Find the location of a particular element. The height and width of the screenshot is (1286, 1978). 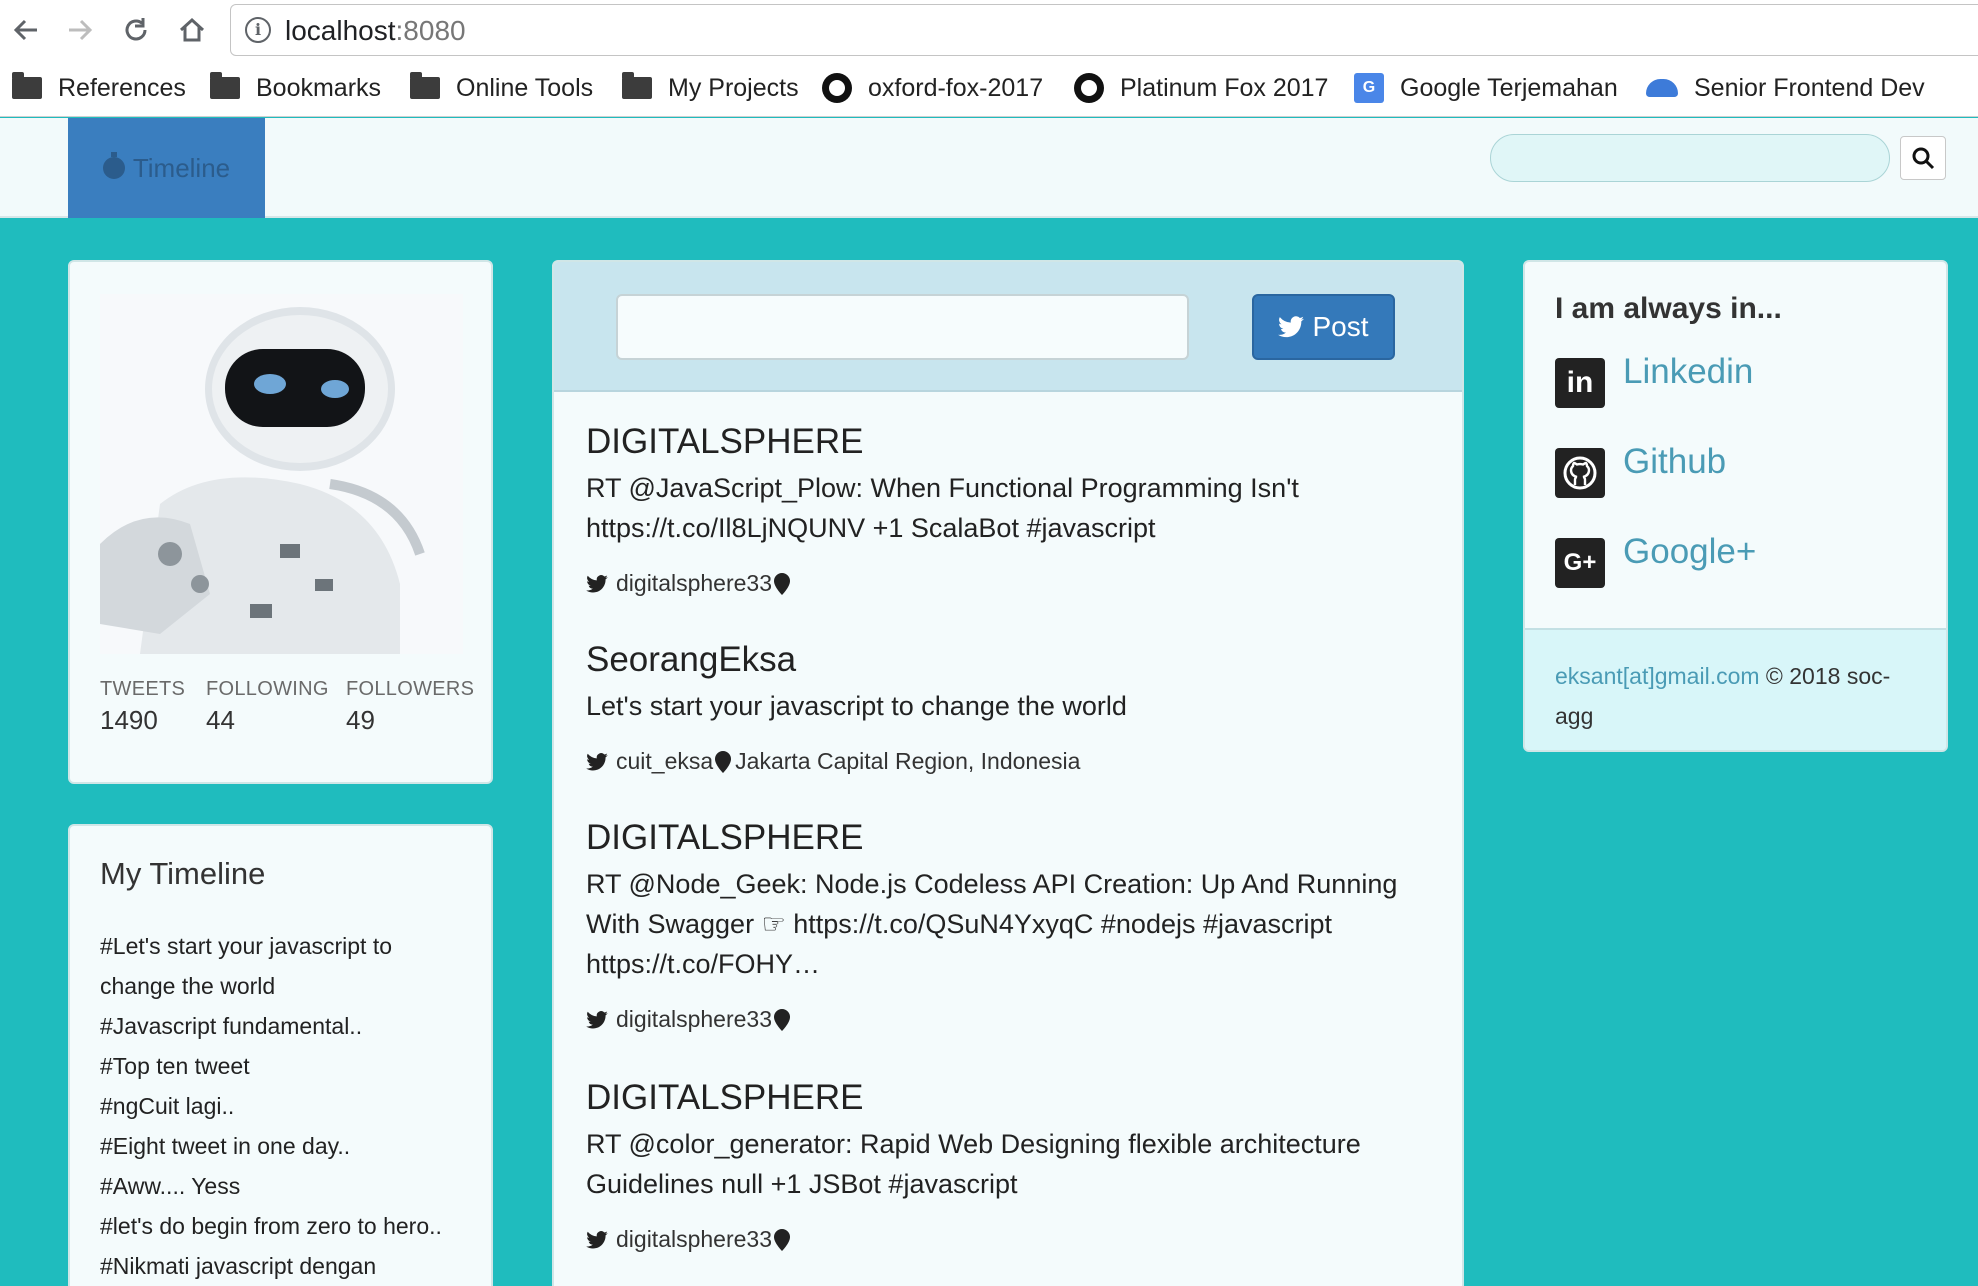

stat-label: FOLLOWERS is located at coordinates (410, 689).